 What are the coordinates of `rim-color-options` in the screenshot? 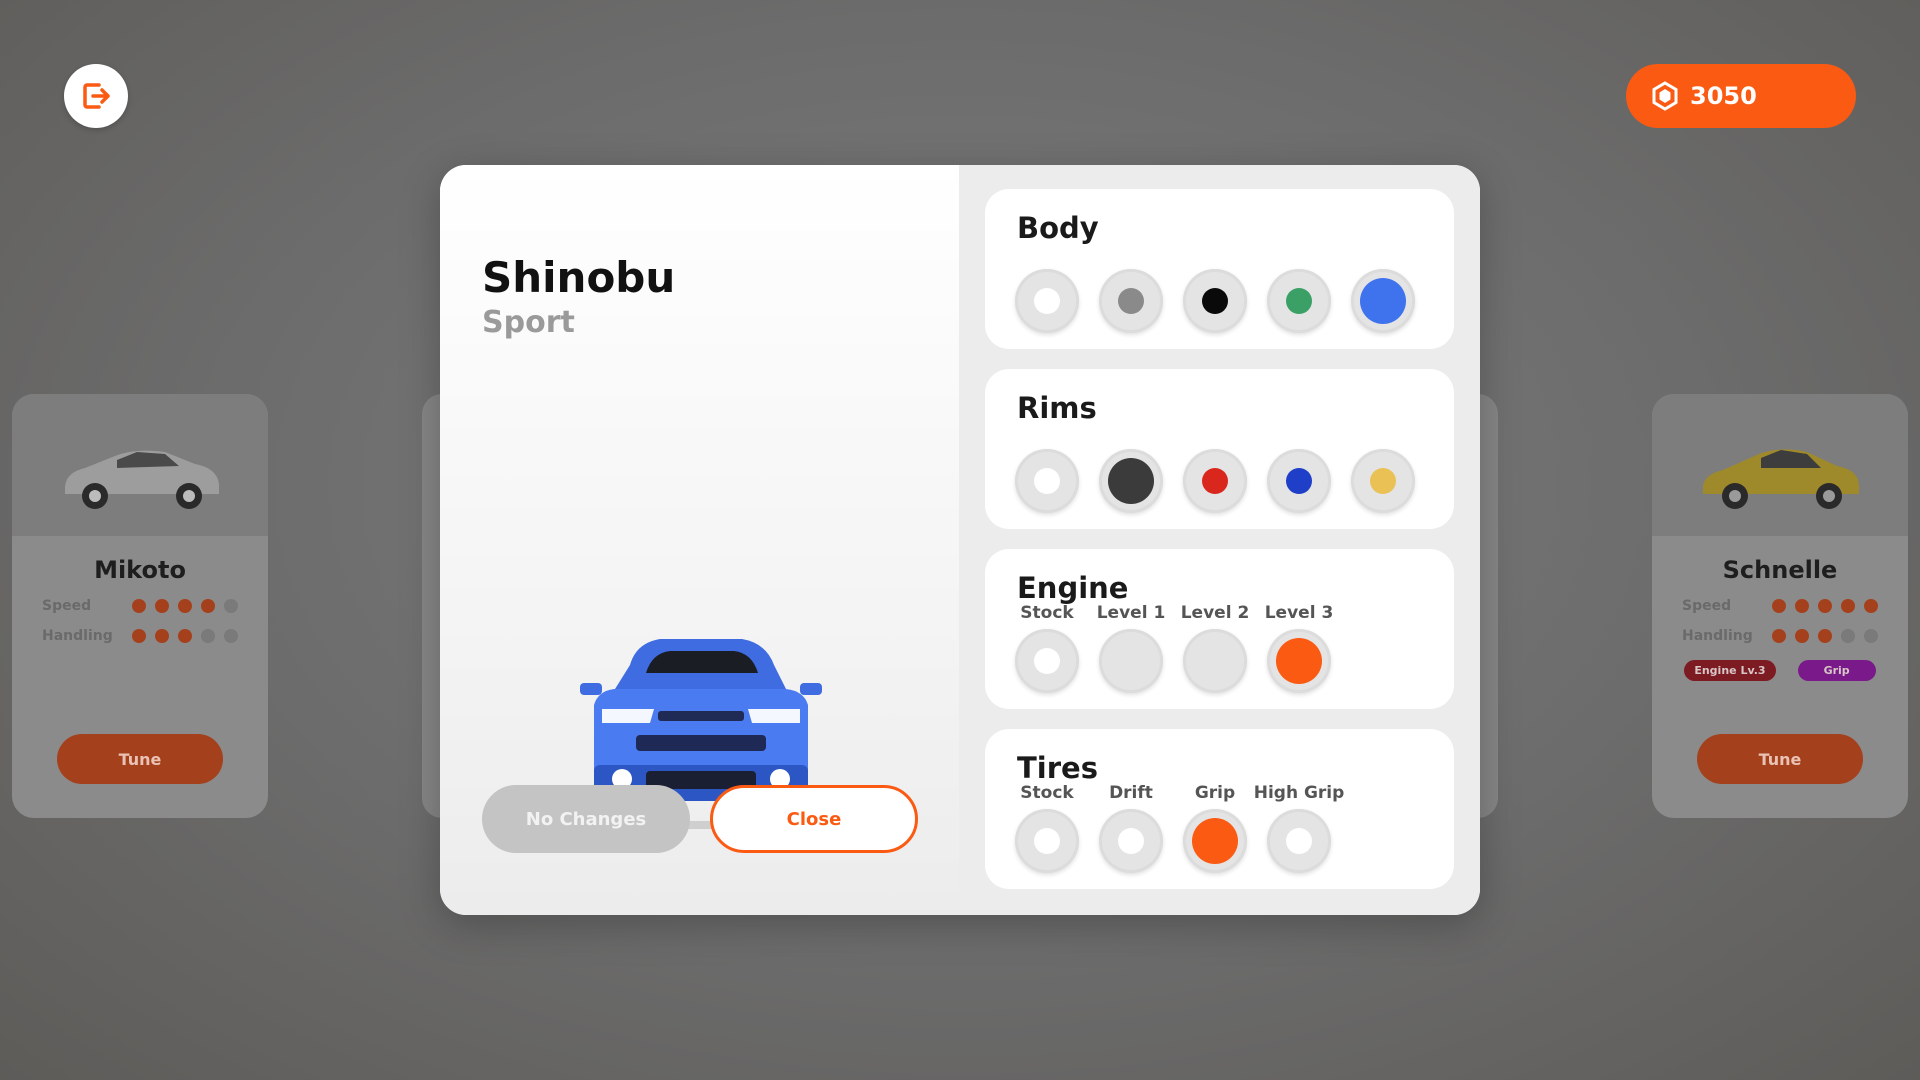 It's located at (1215, 481).